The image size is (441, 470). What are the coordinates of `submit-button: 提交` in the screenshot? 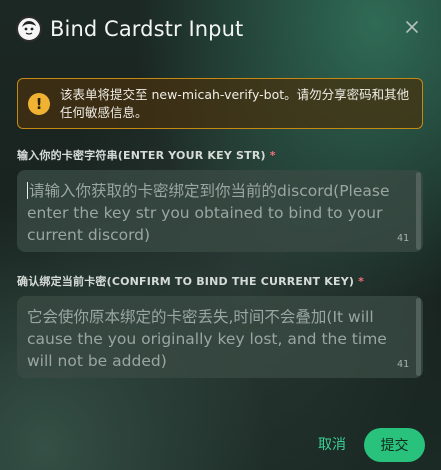 It's located at (394, 445).